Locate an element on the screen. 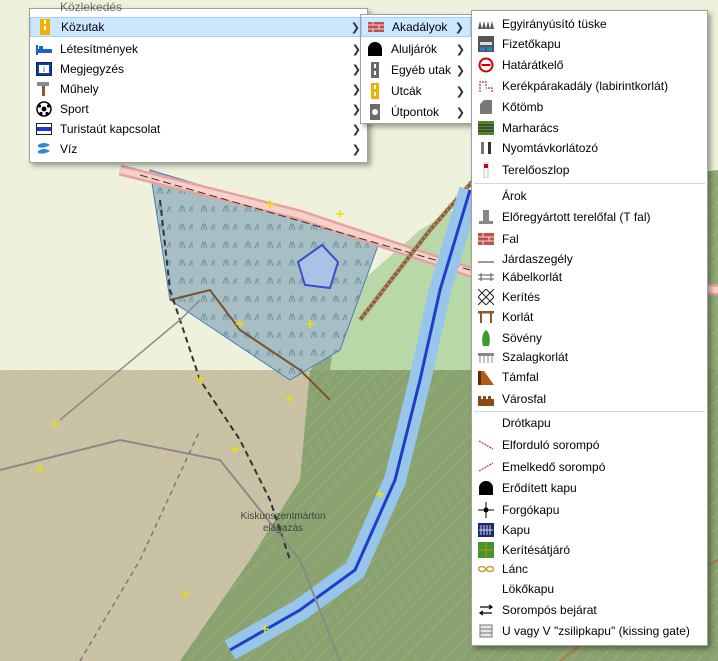 Image resolution: width=718 pixels, height=661 pixels. menu-item-label: Közlekedés is located at coordinates (91, 7).